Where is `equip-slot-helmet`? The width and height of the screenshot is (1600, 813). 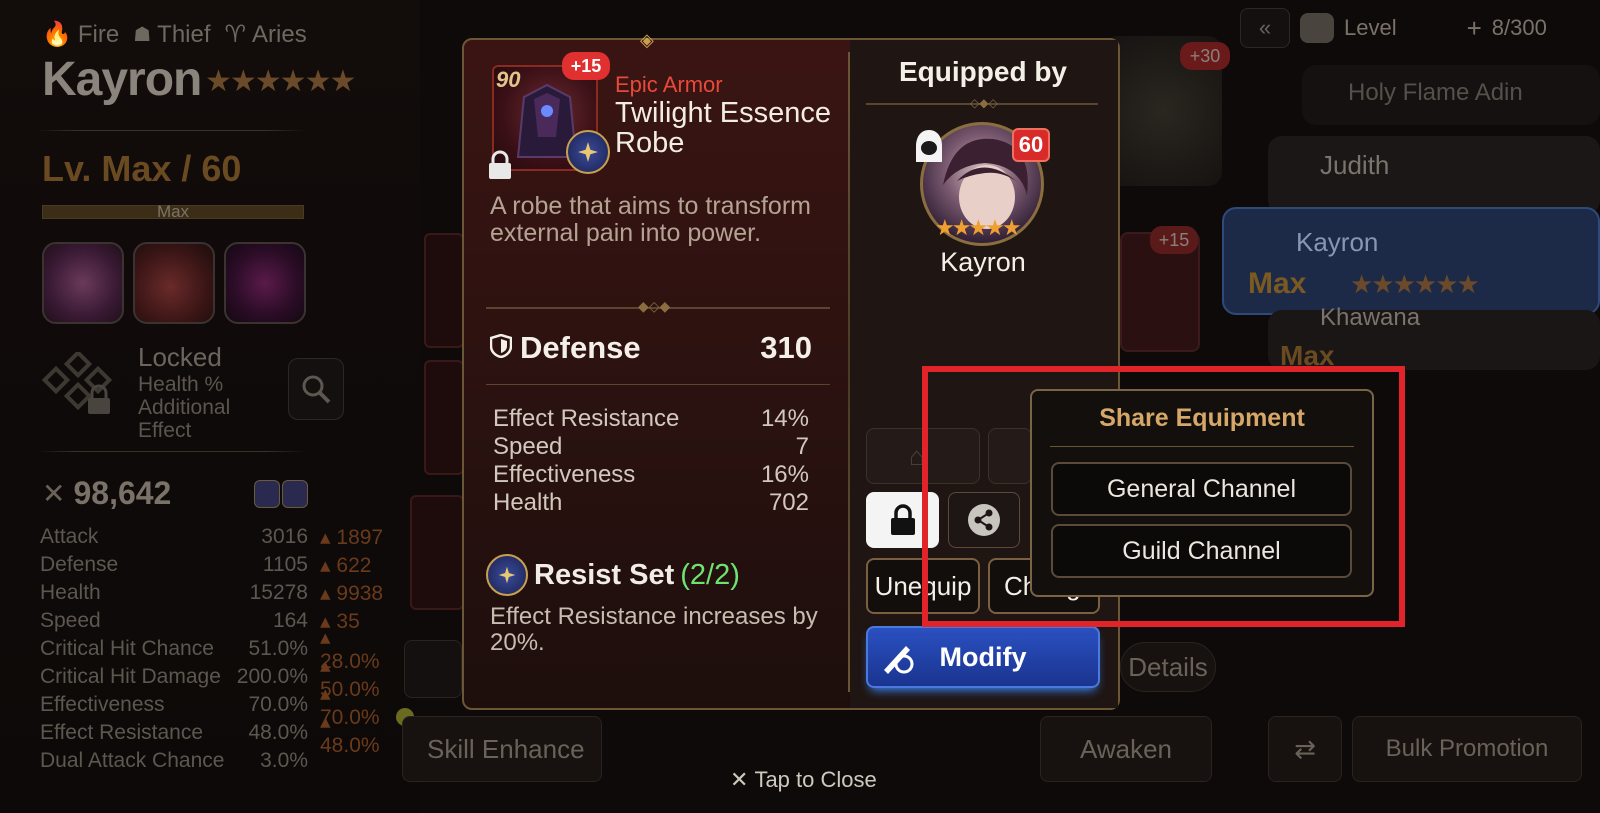
equip-slot-helmet is located at coordinates (444, 417).